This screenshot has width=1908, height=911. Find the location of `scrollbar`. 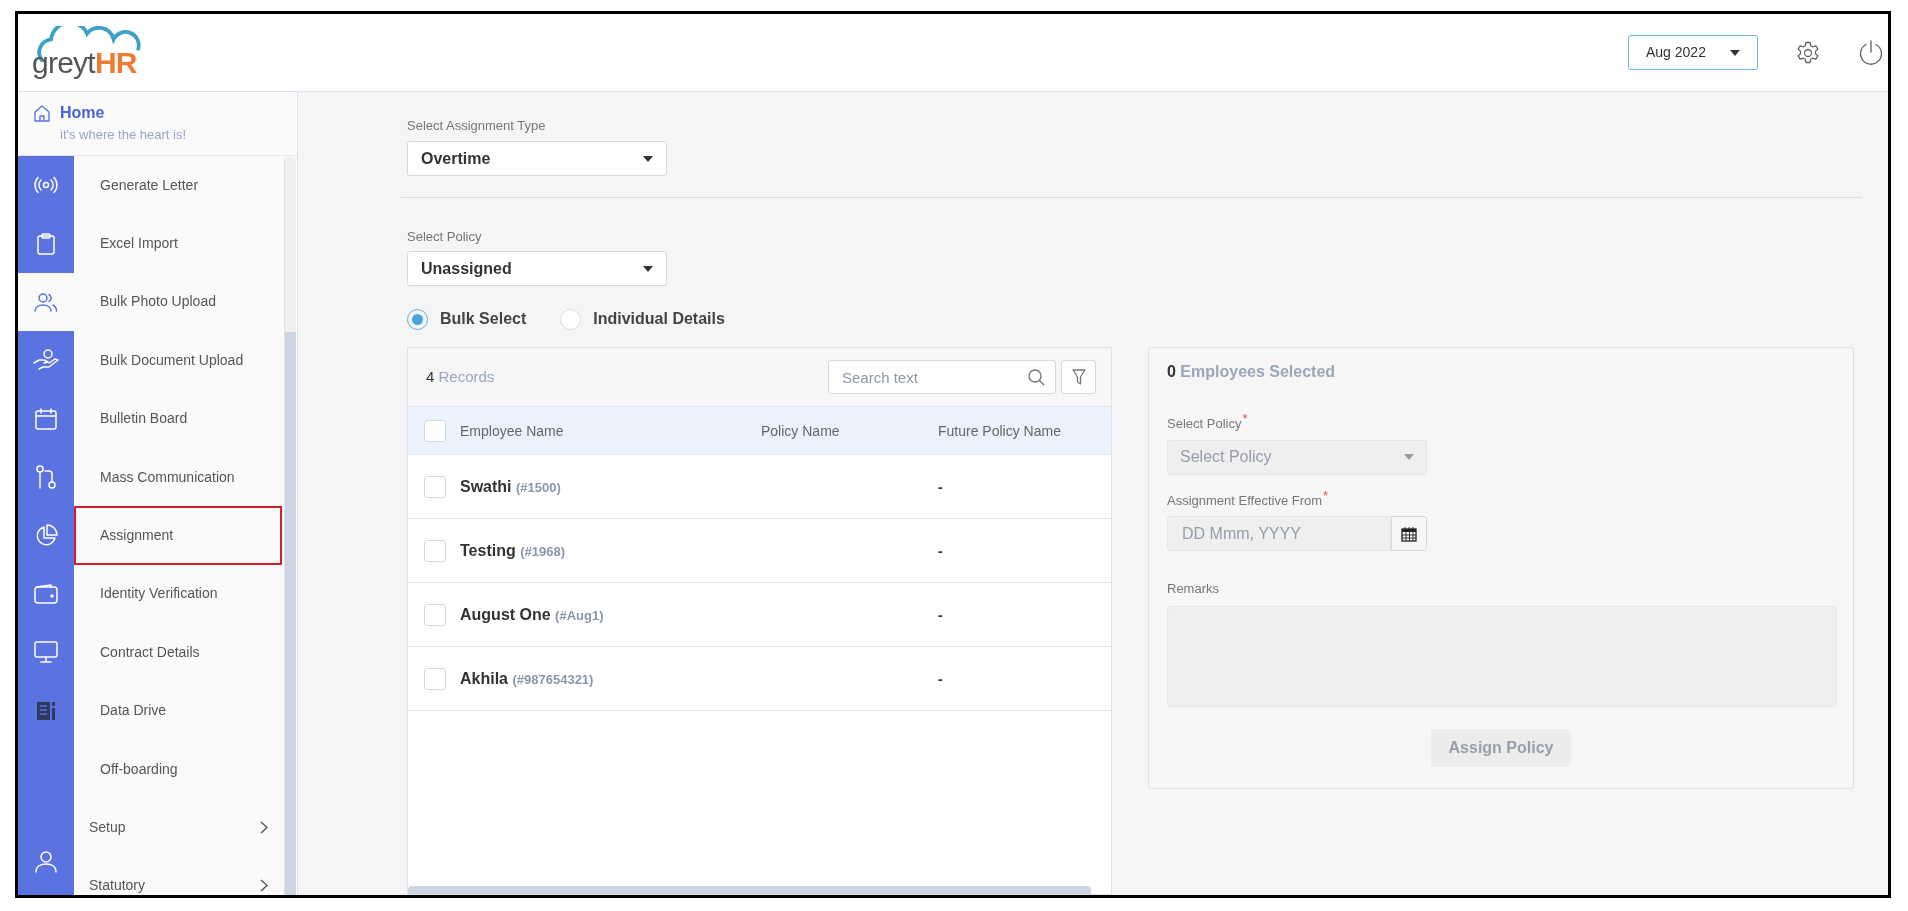

scrollbar is located at coordinates (290, 525).